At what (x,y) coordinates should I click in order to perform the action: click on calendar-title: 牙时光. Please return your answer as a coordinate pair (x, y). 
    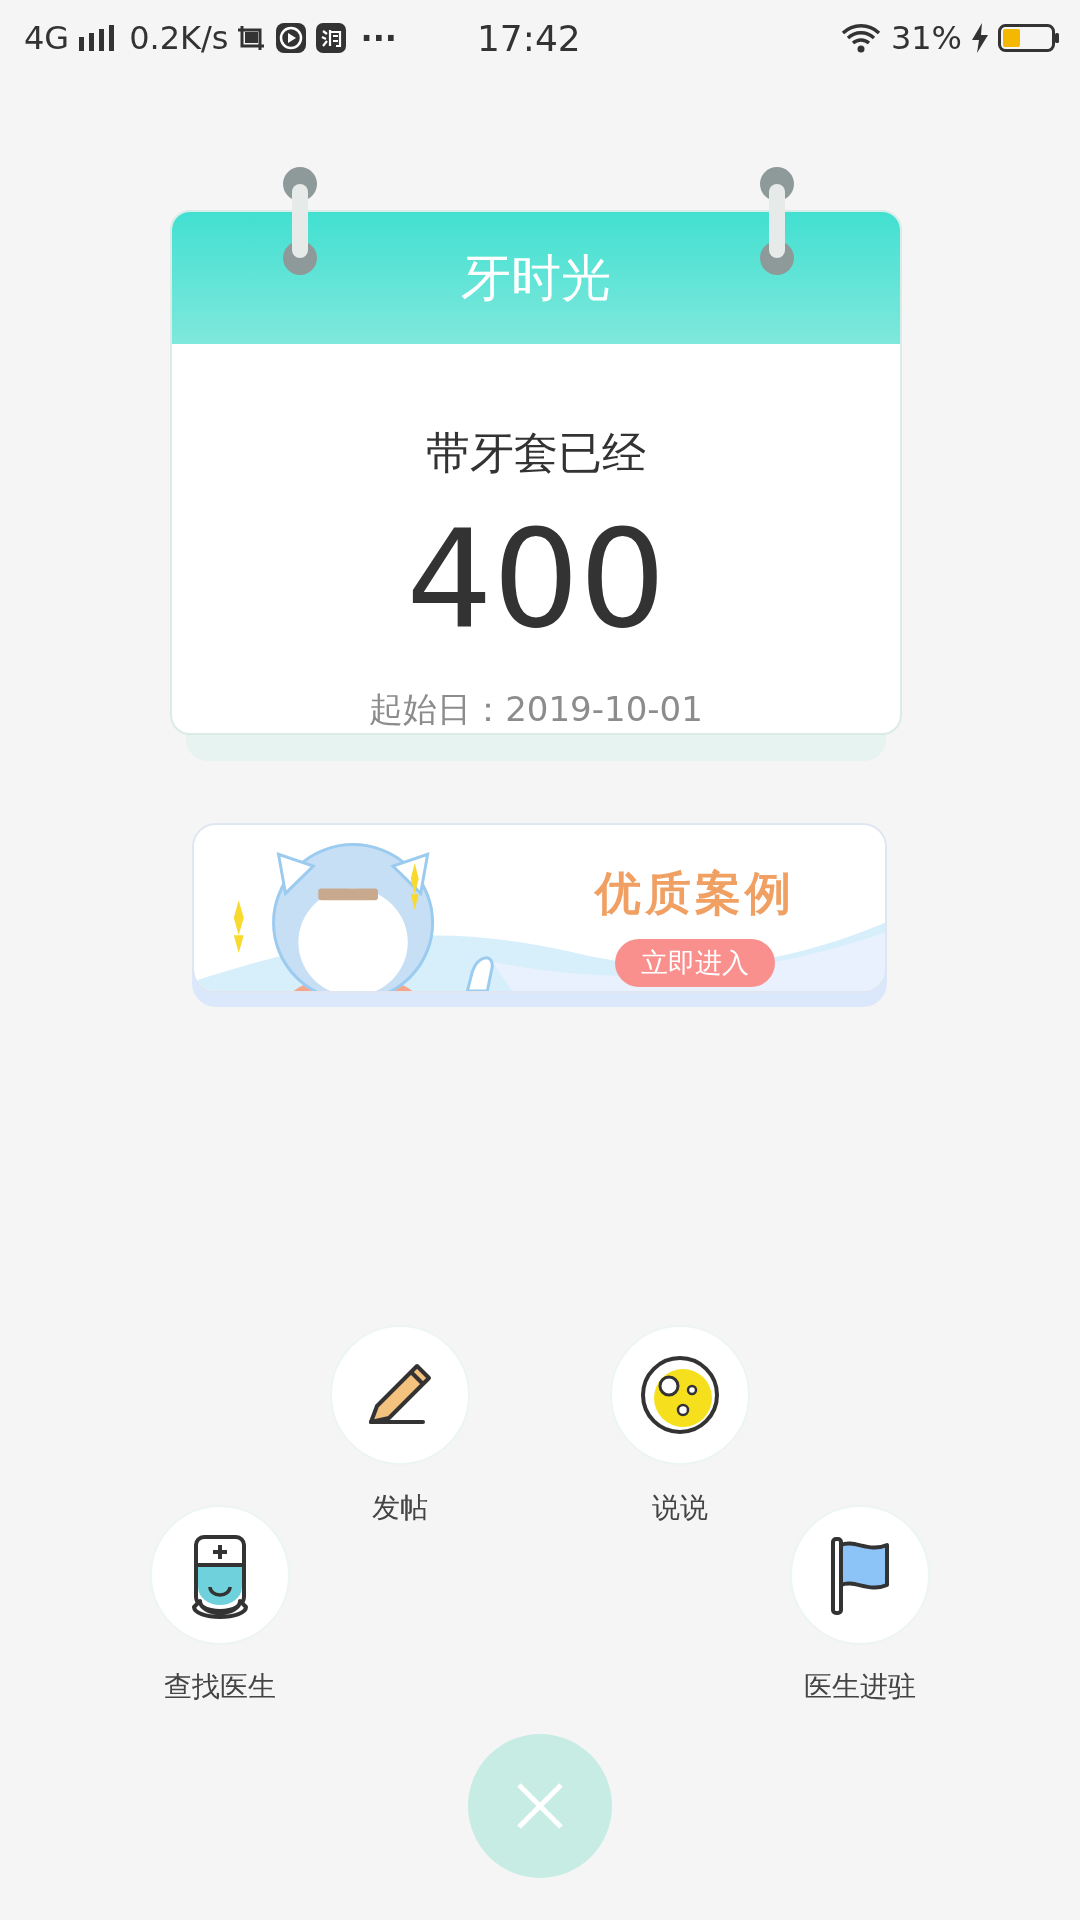
    Looking at the image, I should click on (536, 278).